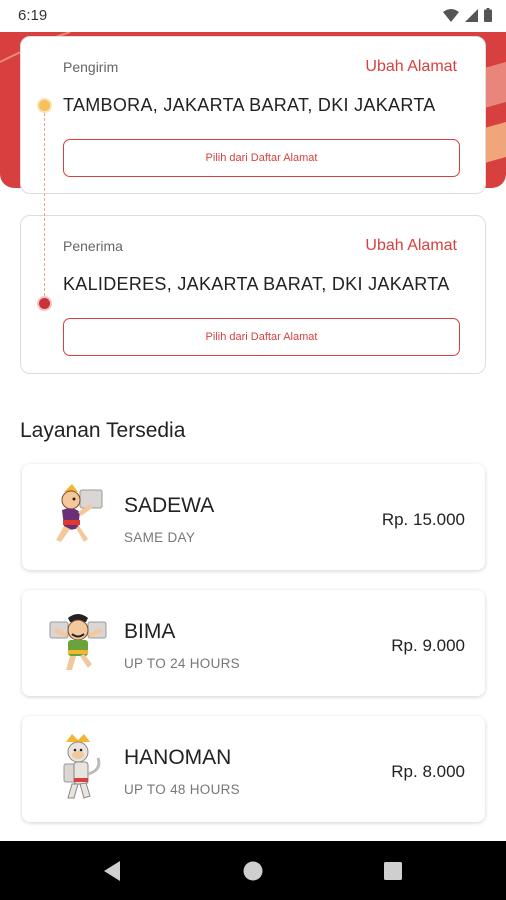 This screenshot has height=900, width=506. Describe the element at coordinates (256, 284) in the screenshot. I see `receiver-address: KALIDERES, JAKARTA BARAT, DKI JAKARTA` at that location.